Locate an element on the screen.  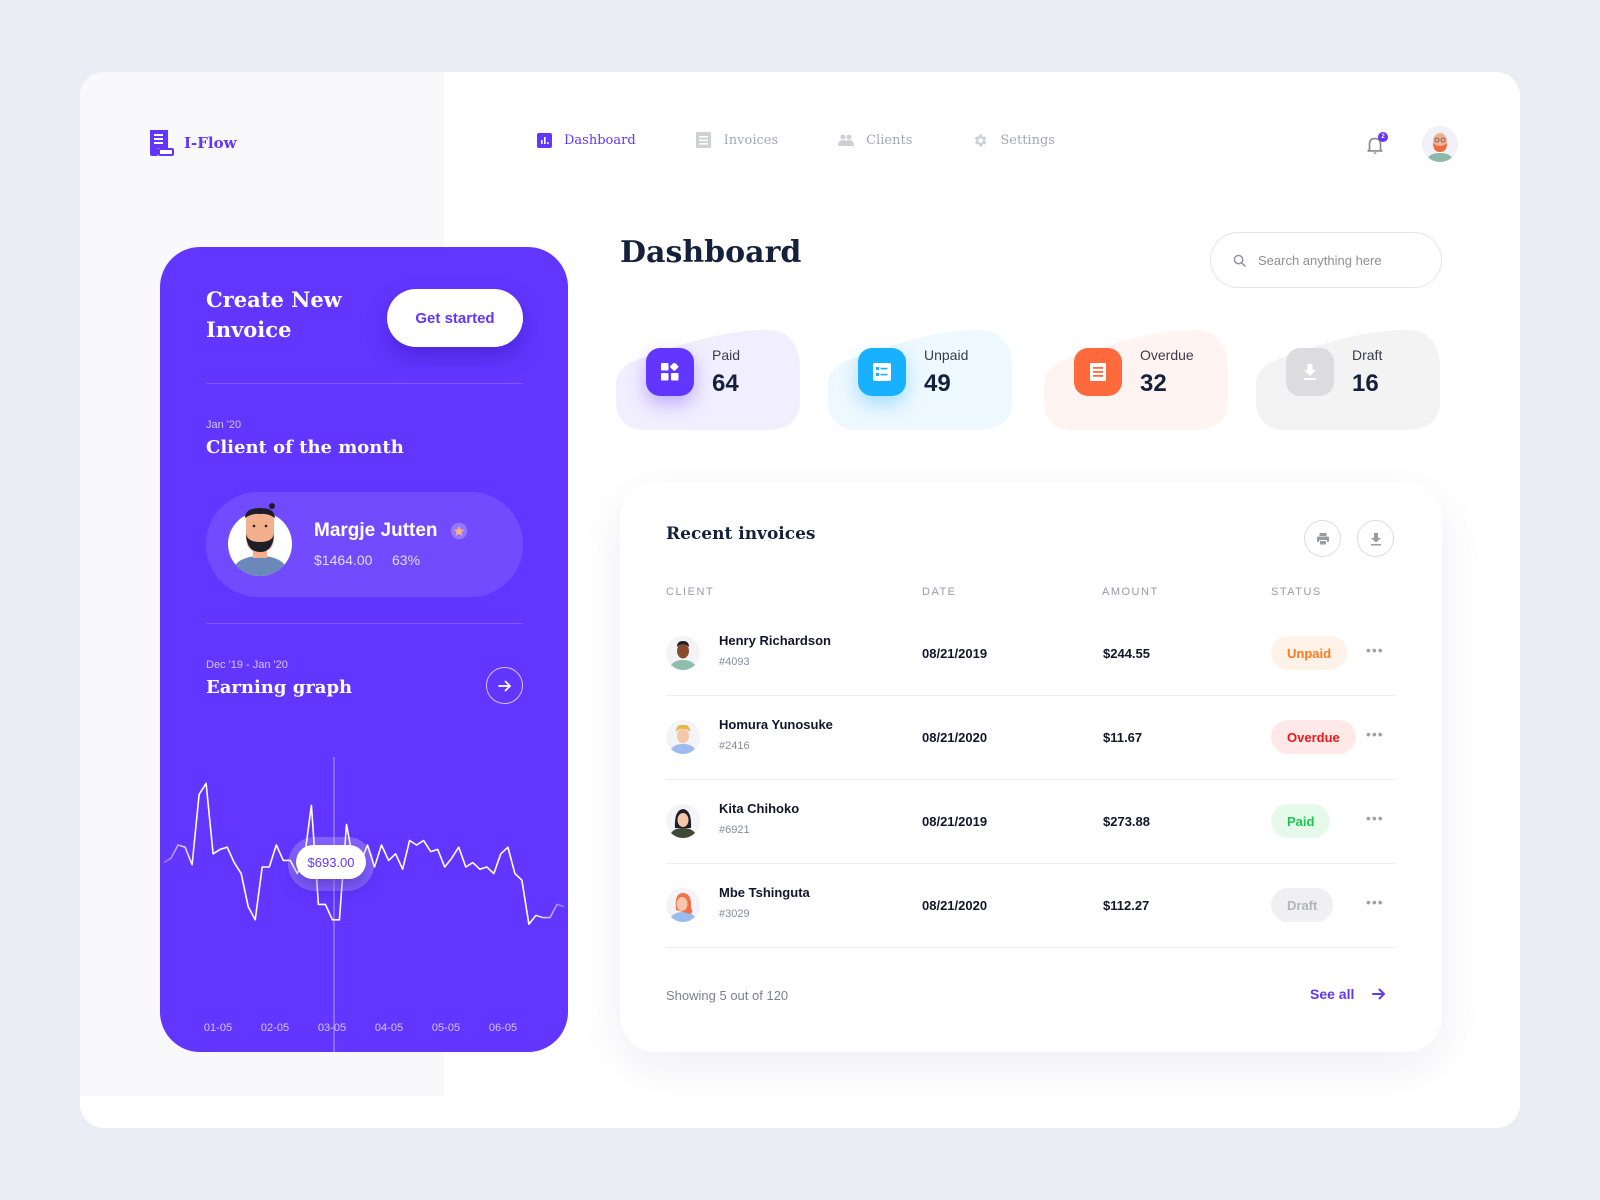
client-of-month-title: Client of the month is located at coordinates (305, 447).